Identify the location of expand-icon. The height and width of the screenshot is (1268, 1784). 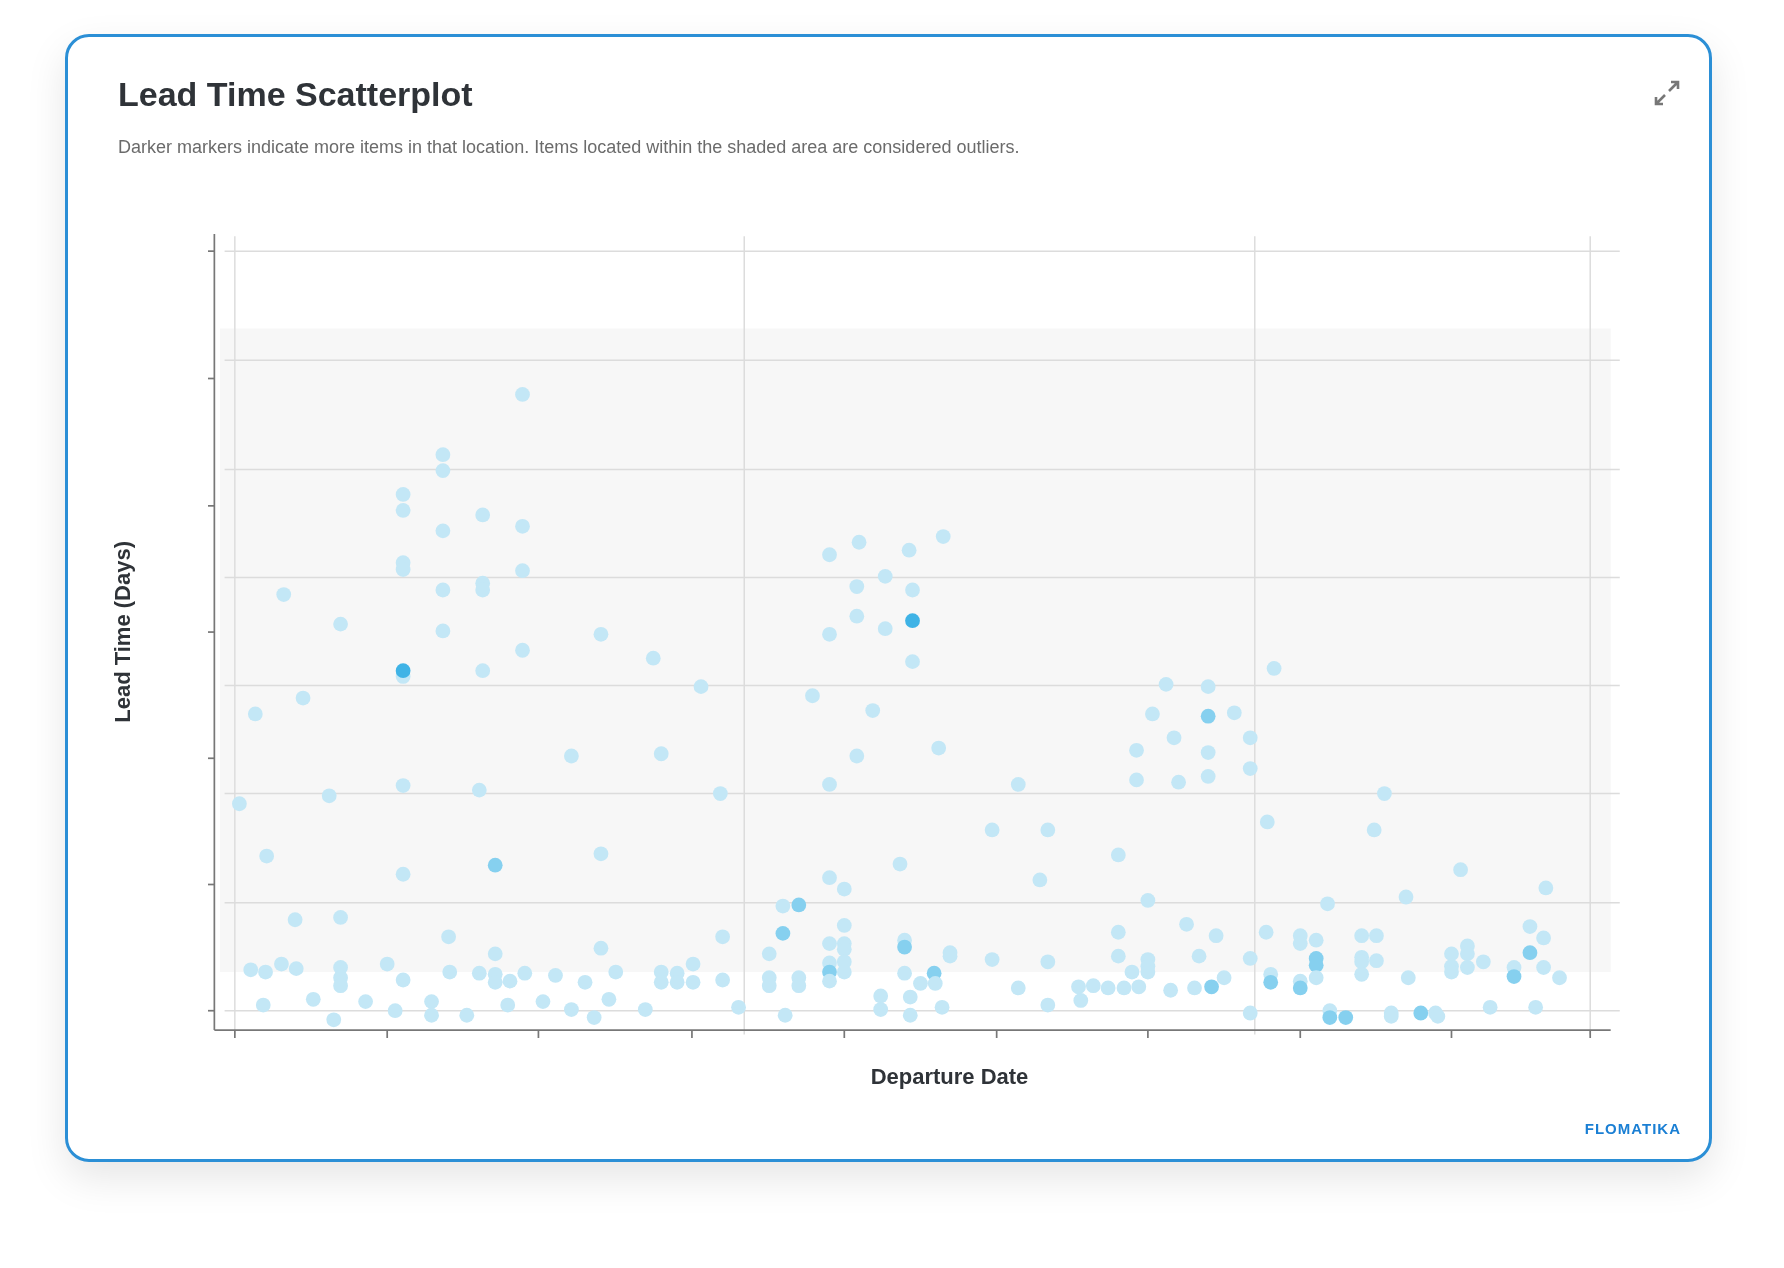
(1667, 93).